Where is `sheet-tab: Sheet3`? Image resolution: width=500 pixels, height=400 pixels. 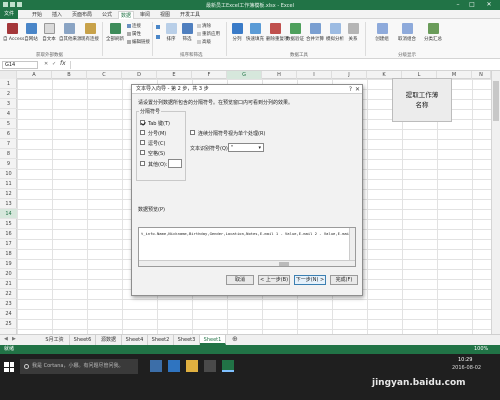
sheet-tab: Sheet3 is located at coordinates (187, 340).